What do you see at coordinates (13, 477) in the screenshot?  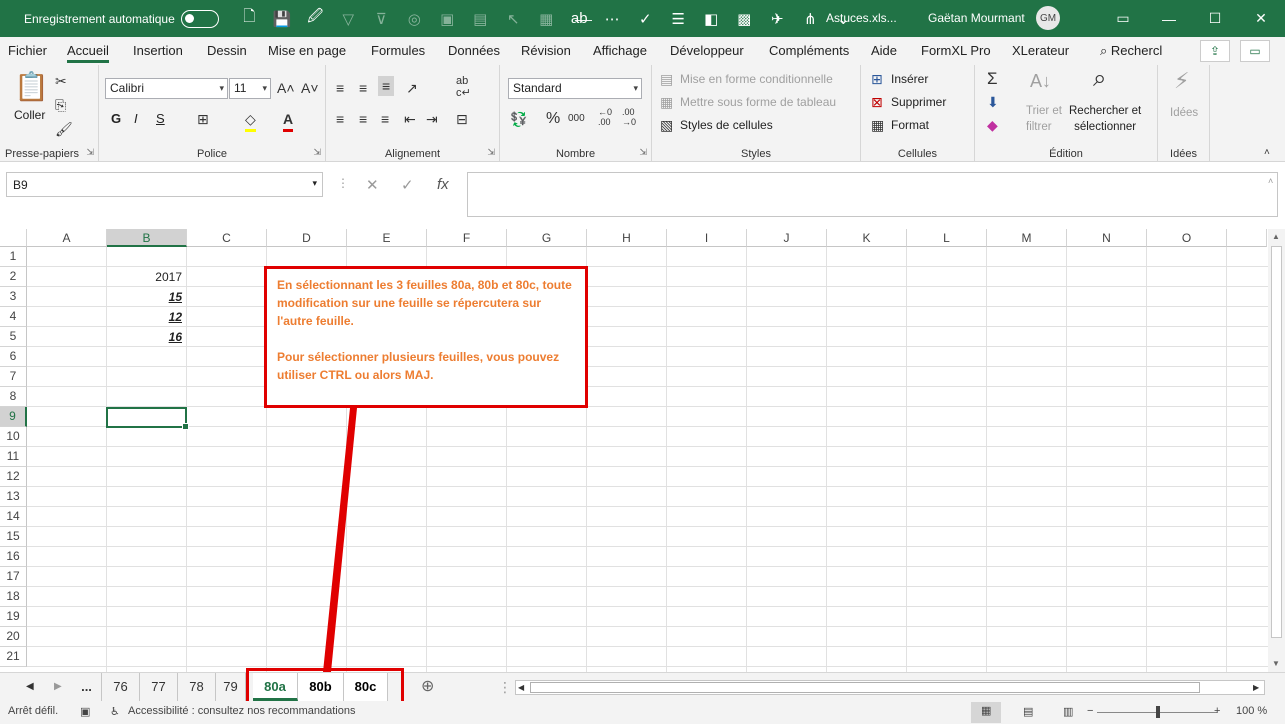 I see `row-header-12: 12` at bounding box center [13, 477].